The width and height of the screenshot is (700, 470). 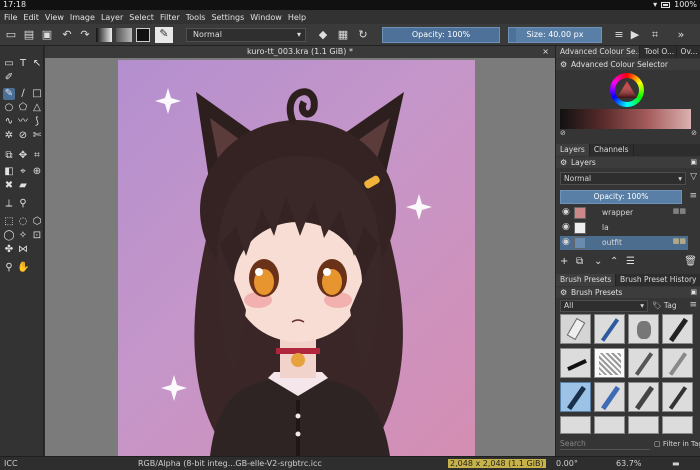 I want to click on pan-tool-icon: ✋, so click(x=23, y=268).